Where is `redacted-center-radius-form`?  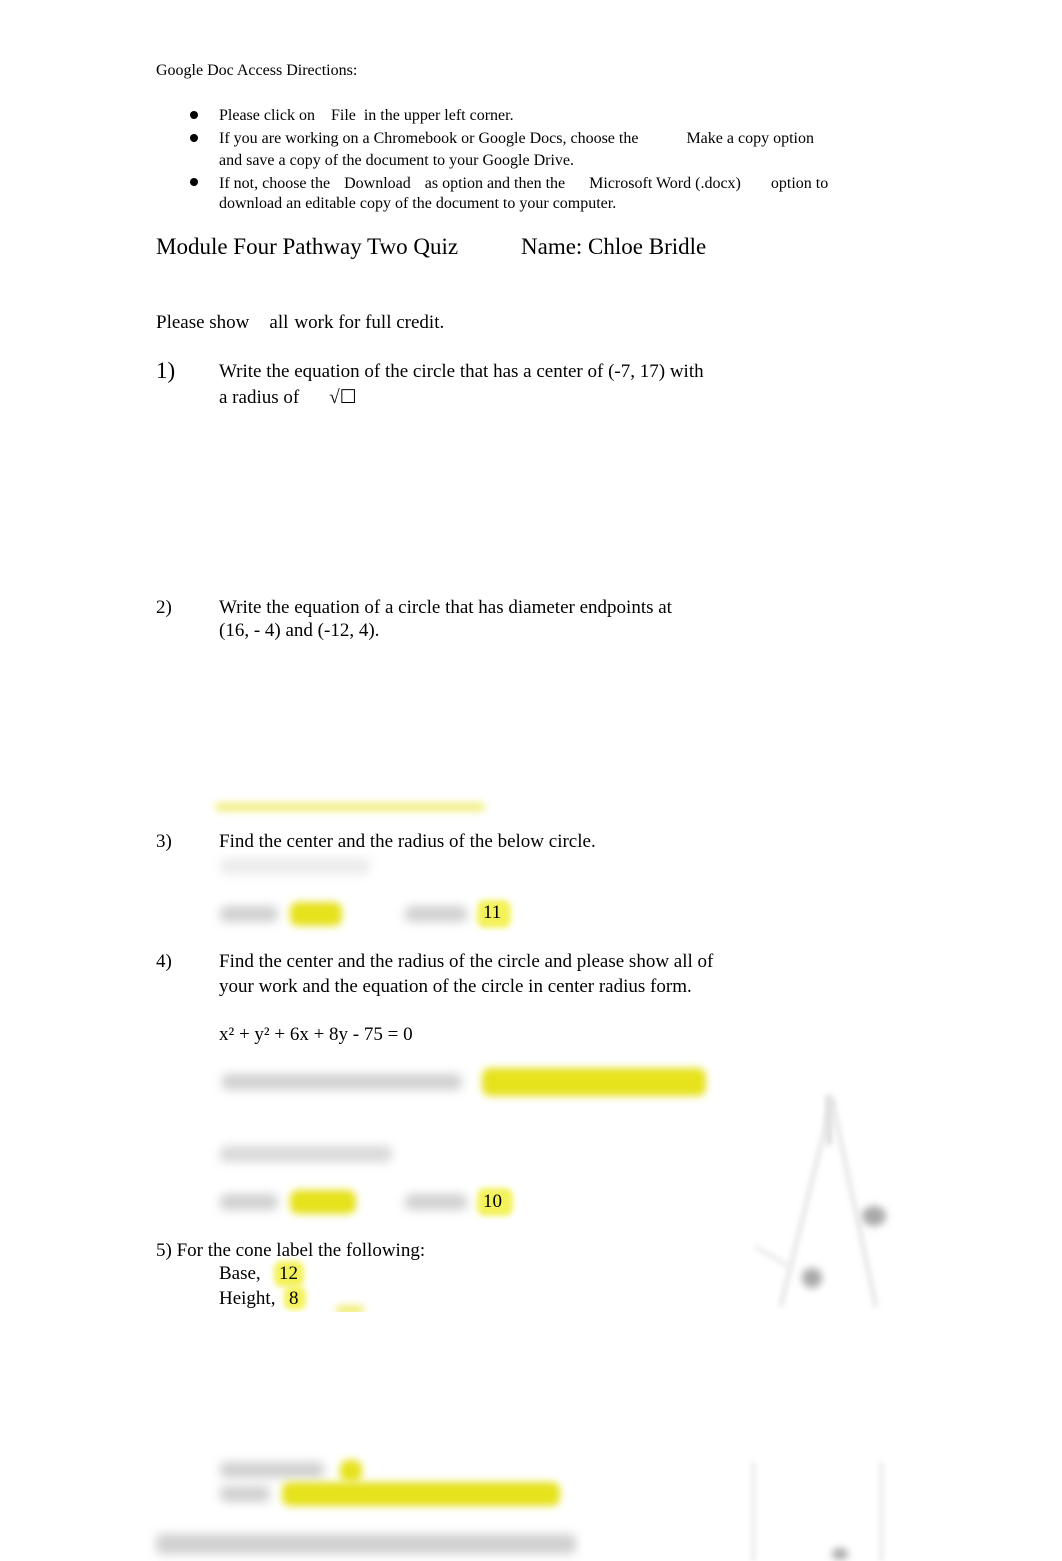 redacted-center-radius-form is located at coordinates (306, 1154).